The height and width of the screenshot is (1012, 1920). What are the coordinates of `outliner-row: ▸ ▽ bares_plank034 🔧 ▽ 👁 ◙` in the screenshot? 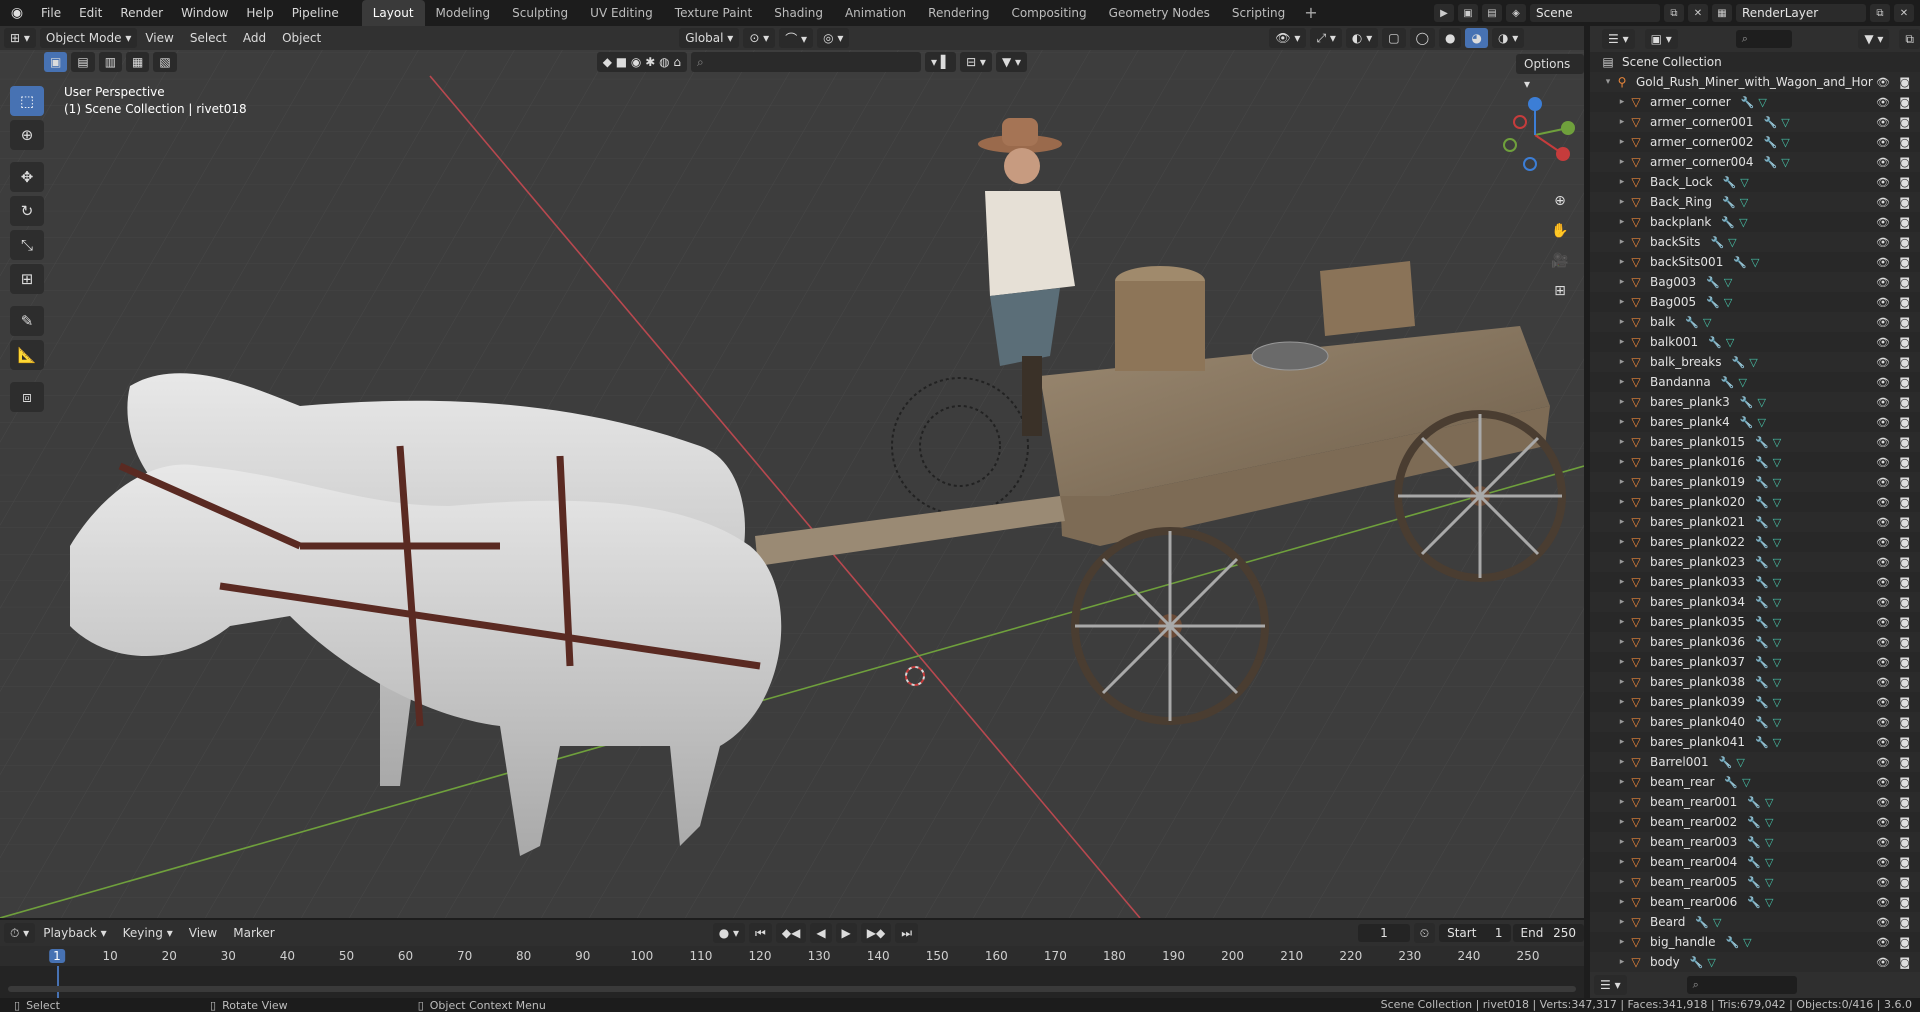 It's located at (1755, 602).